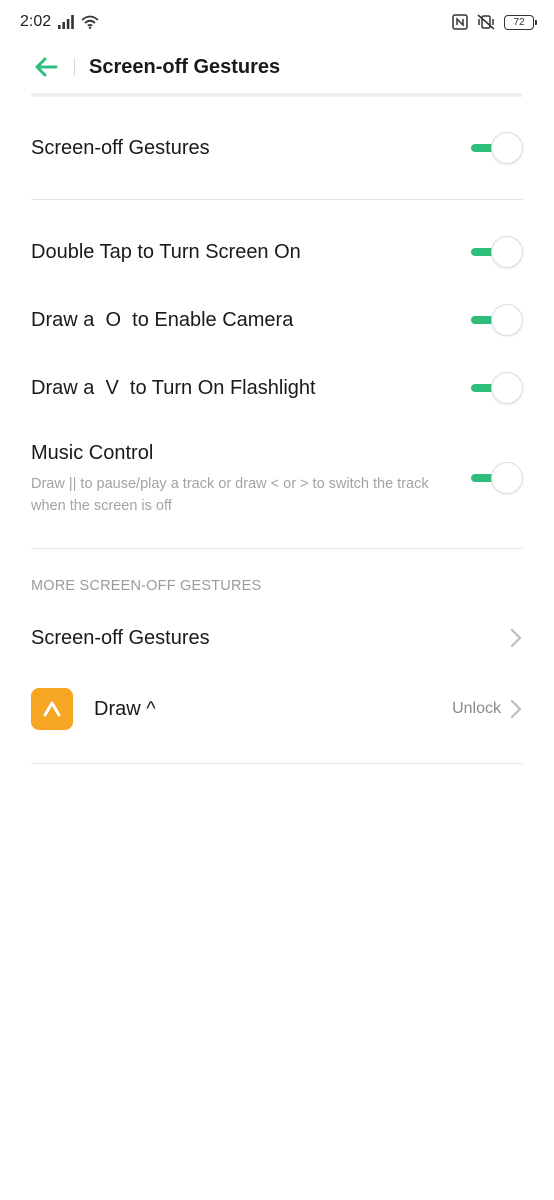 The height and width of the screenshot is (1200, 554). I want to click on draw-caret-app-icon, so click(52, 709).